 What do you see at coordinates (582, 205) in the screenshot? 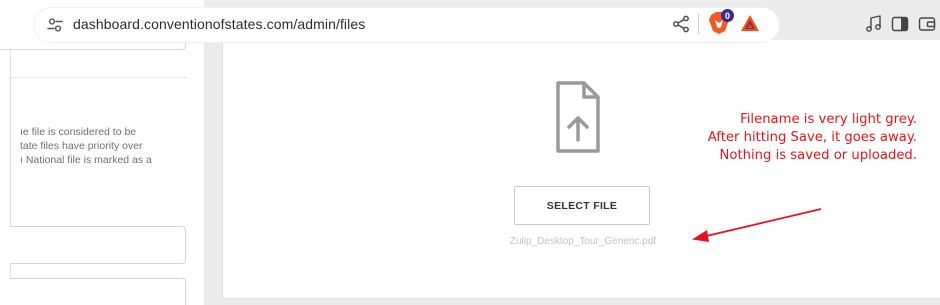
I see `select-file-button: SELECT FILE` at bounding box center [582, 205].